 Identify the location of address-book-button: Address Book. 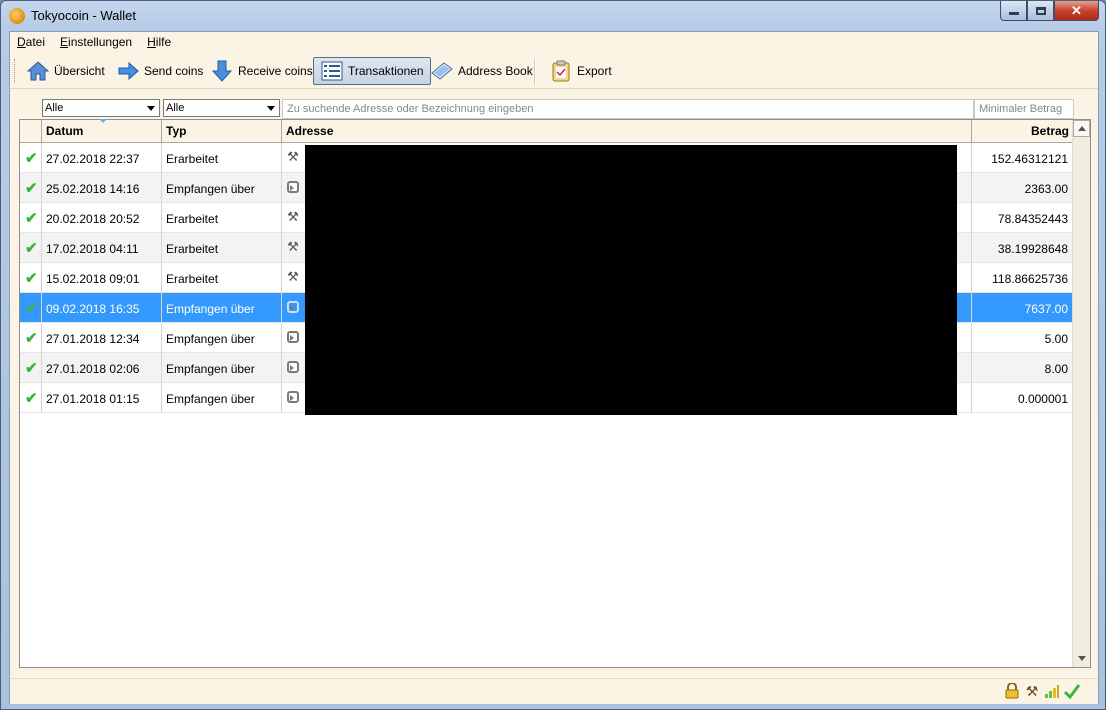
(481, 71).